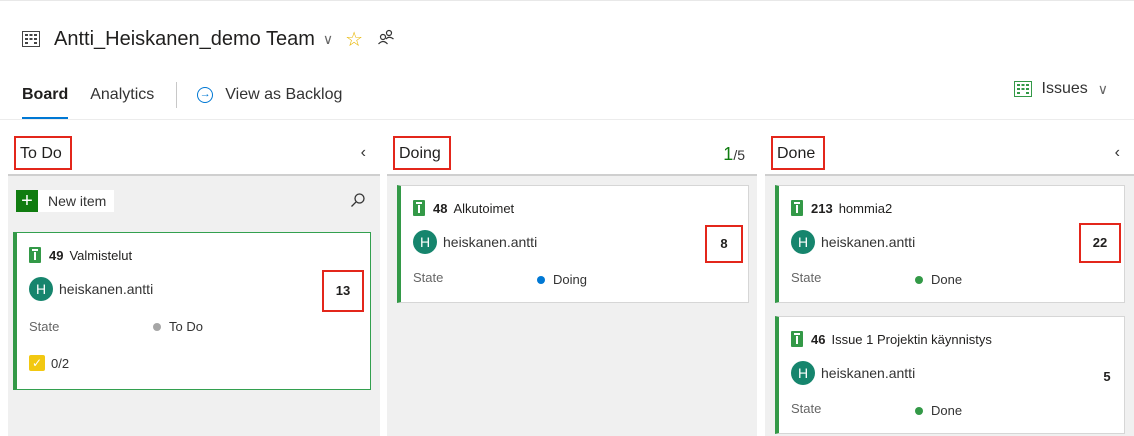 This screenshot has width=1134, height=436. I want to click on top-border, so click(567, 2).